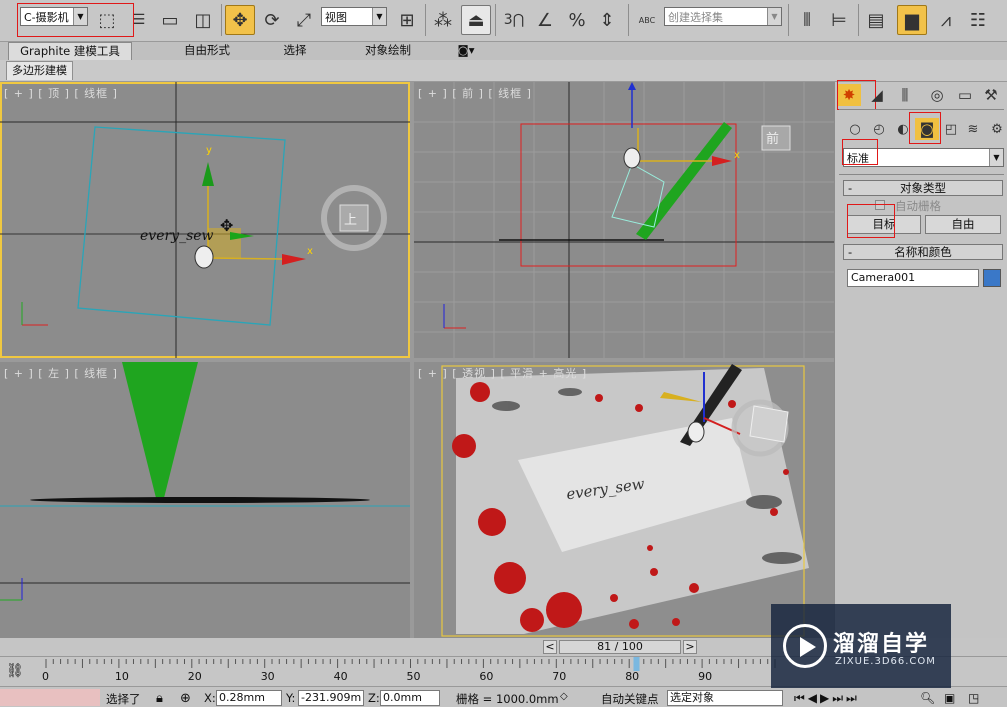 The width and height of the screenshot is (1007, 707). What do you see at coordinates (805, 646) in the screenshot?
I see `watermark-logo-icon` at bounding box center [805, 646].